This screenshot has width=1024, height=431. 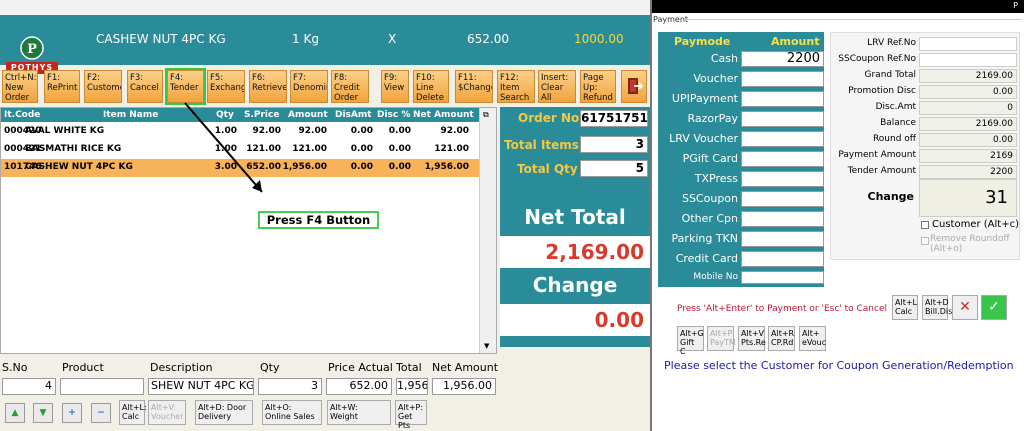 What do you see at coordinates (15, 367) in the screenshot?
I see `sno-label: S.No` at bounding box center [15, 367].